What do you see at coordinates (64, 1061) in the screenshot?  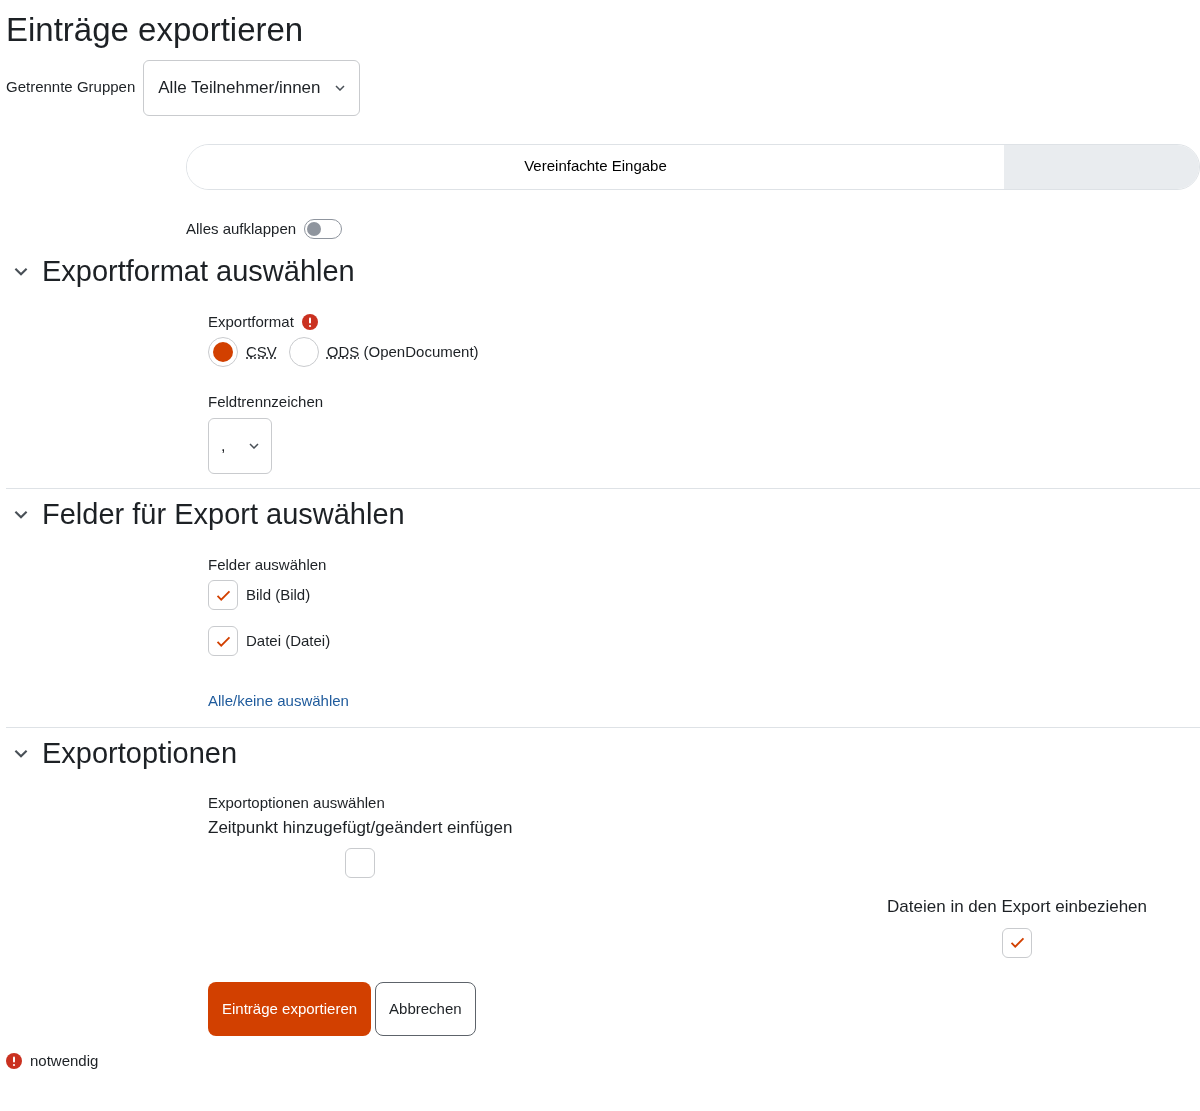 I see `required-note: notwendig` at bounding box center [64, 1061].